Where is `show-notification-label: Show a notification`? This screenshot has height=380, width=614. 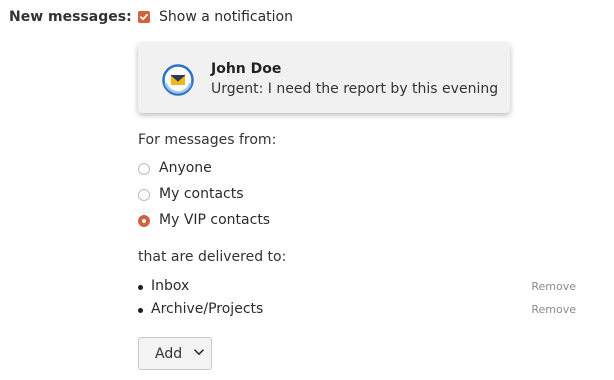 show-notification-label: Show a notification is located at coordinates (226, 17).